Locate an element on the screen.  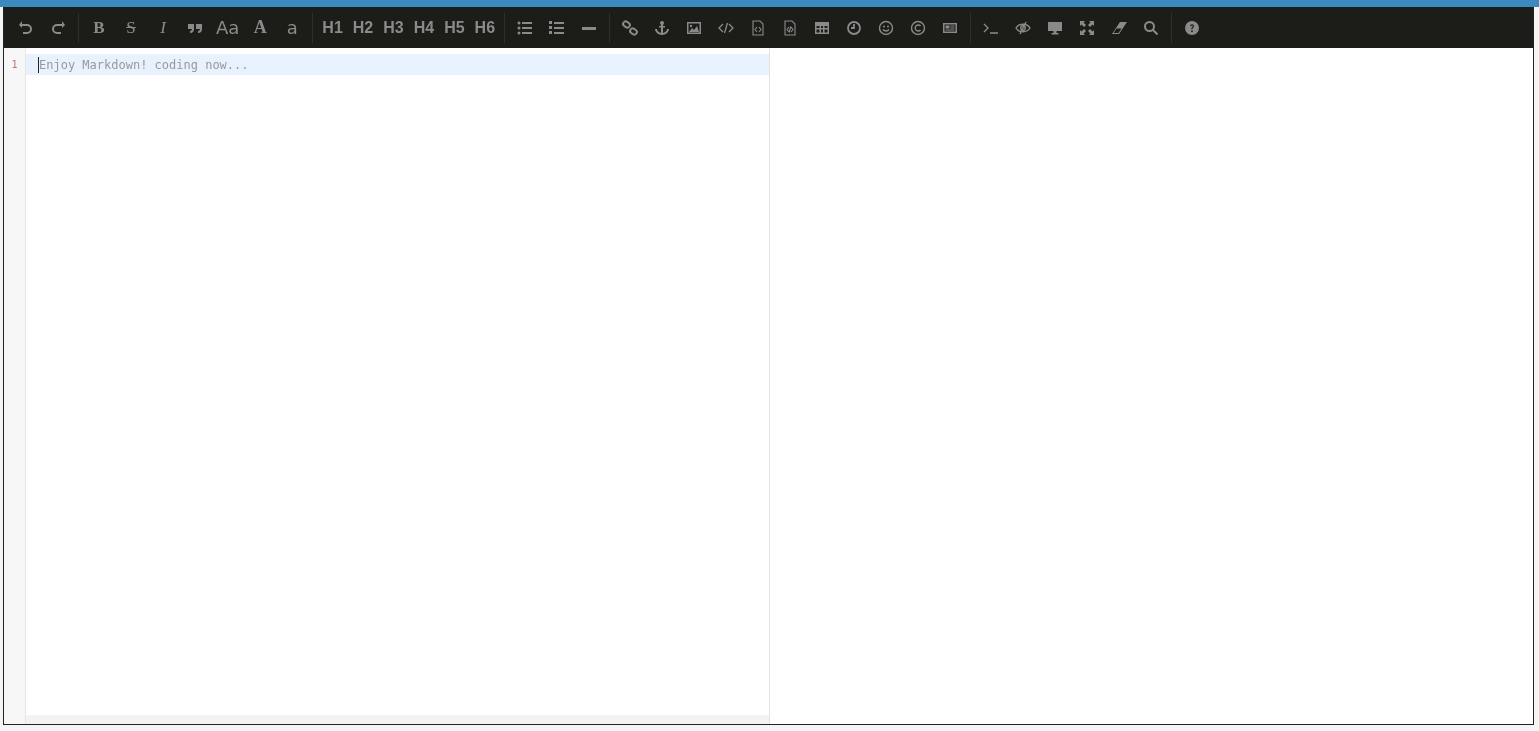
anchor-icon is located at coordinates (662, 27).